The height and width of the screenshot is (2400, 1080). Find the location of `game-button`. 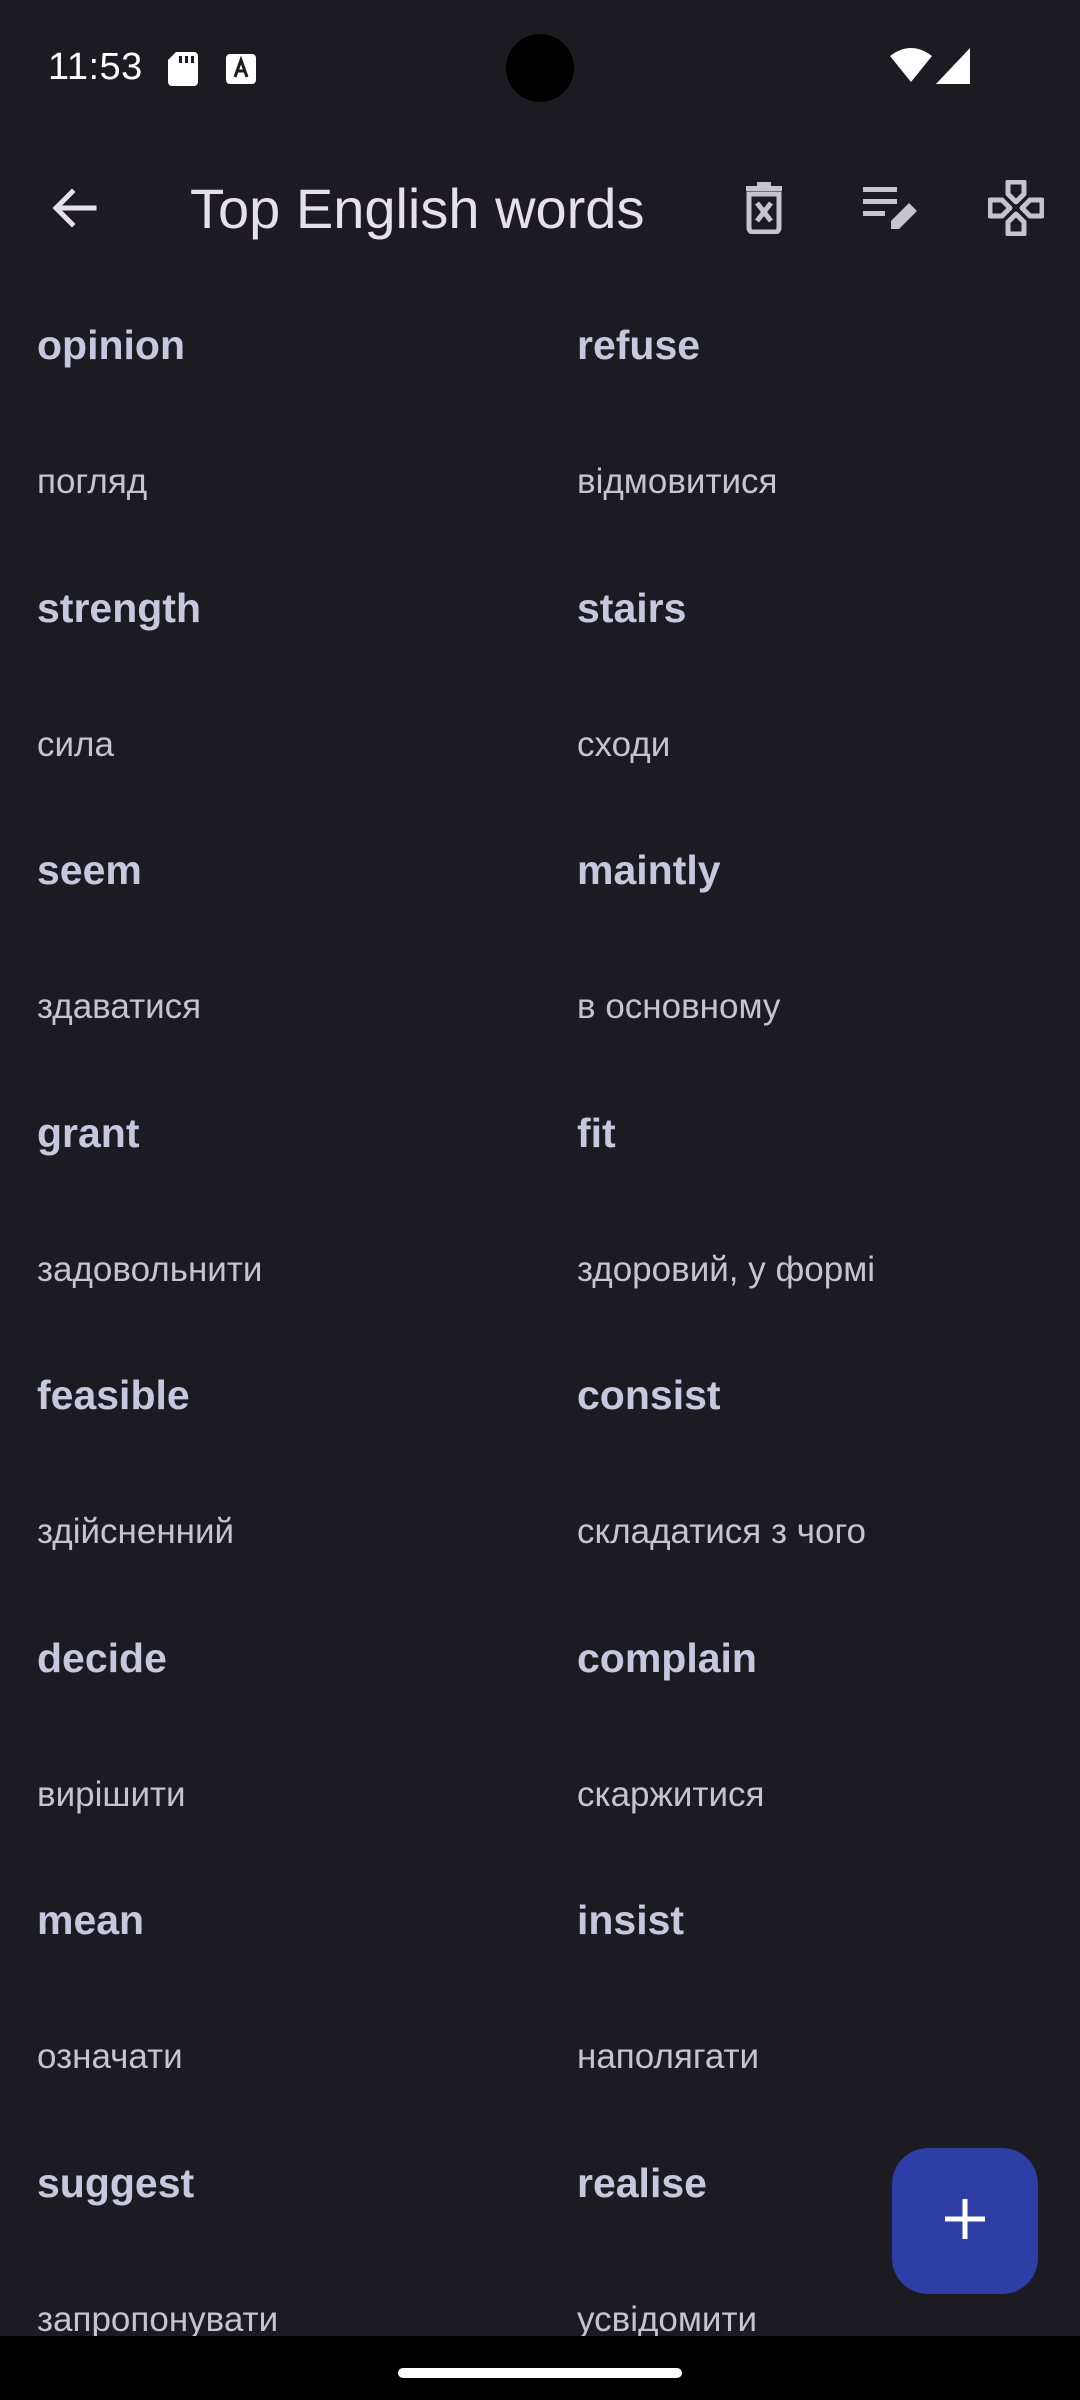

game-button is located at coordinates (1016, 210).